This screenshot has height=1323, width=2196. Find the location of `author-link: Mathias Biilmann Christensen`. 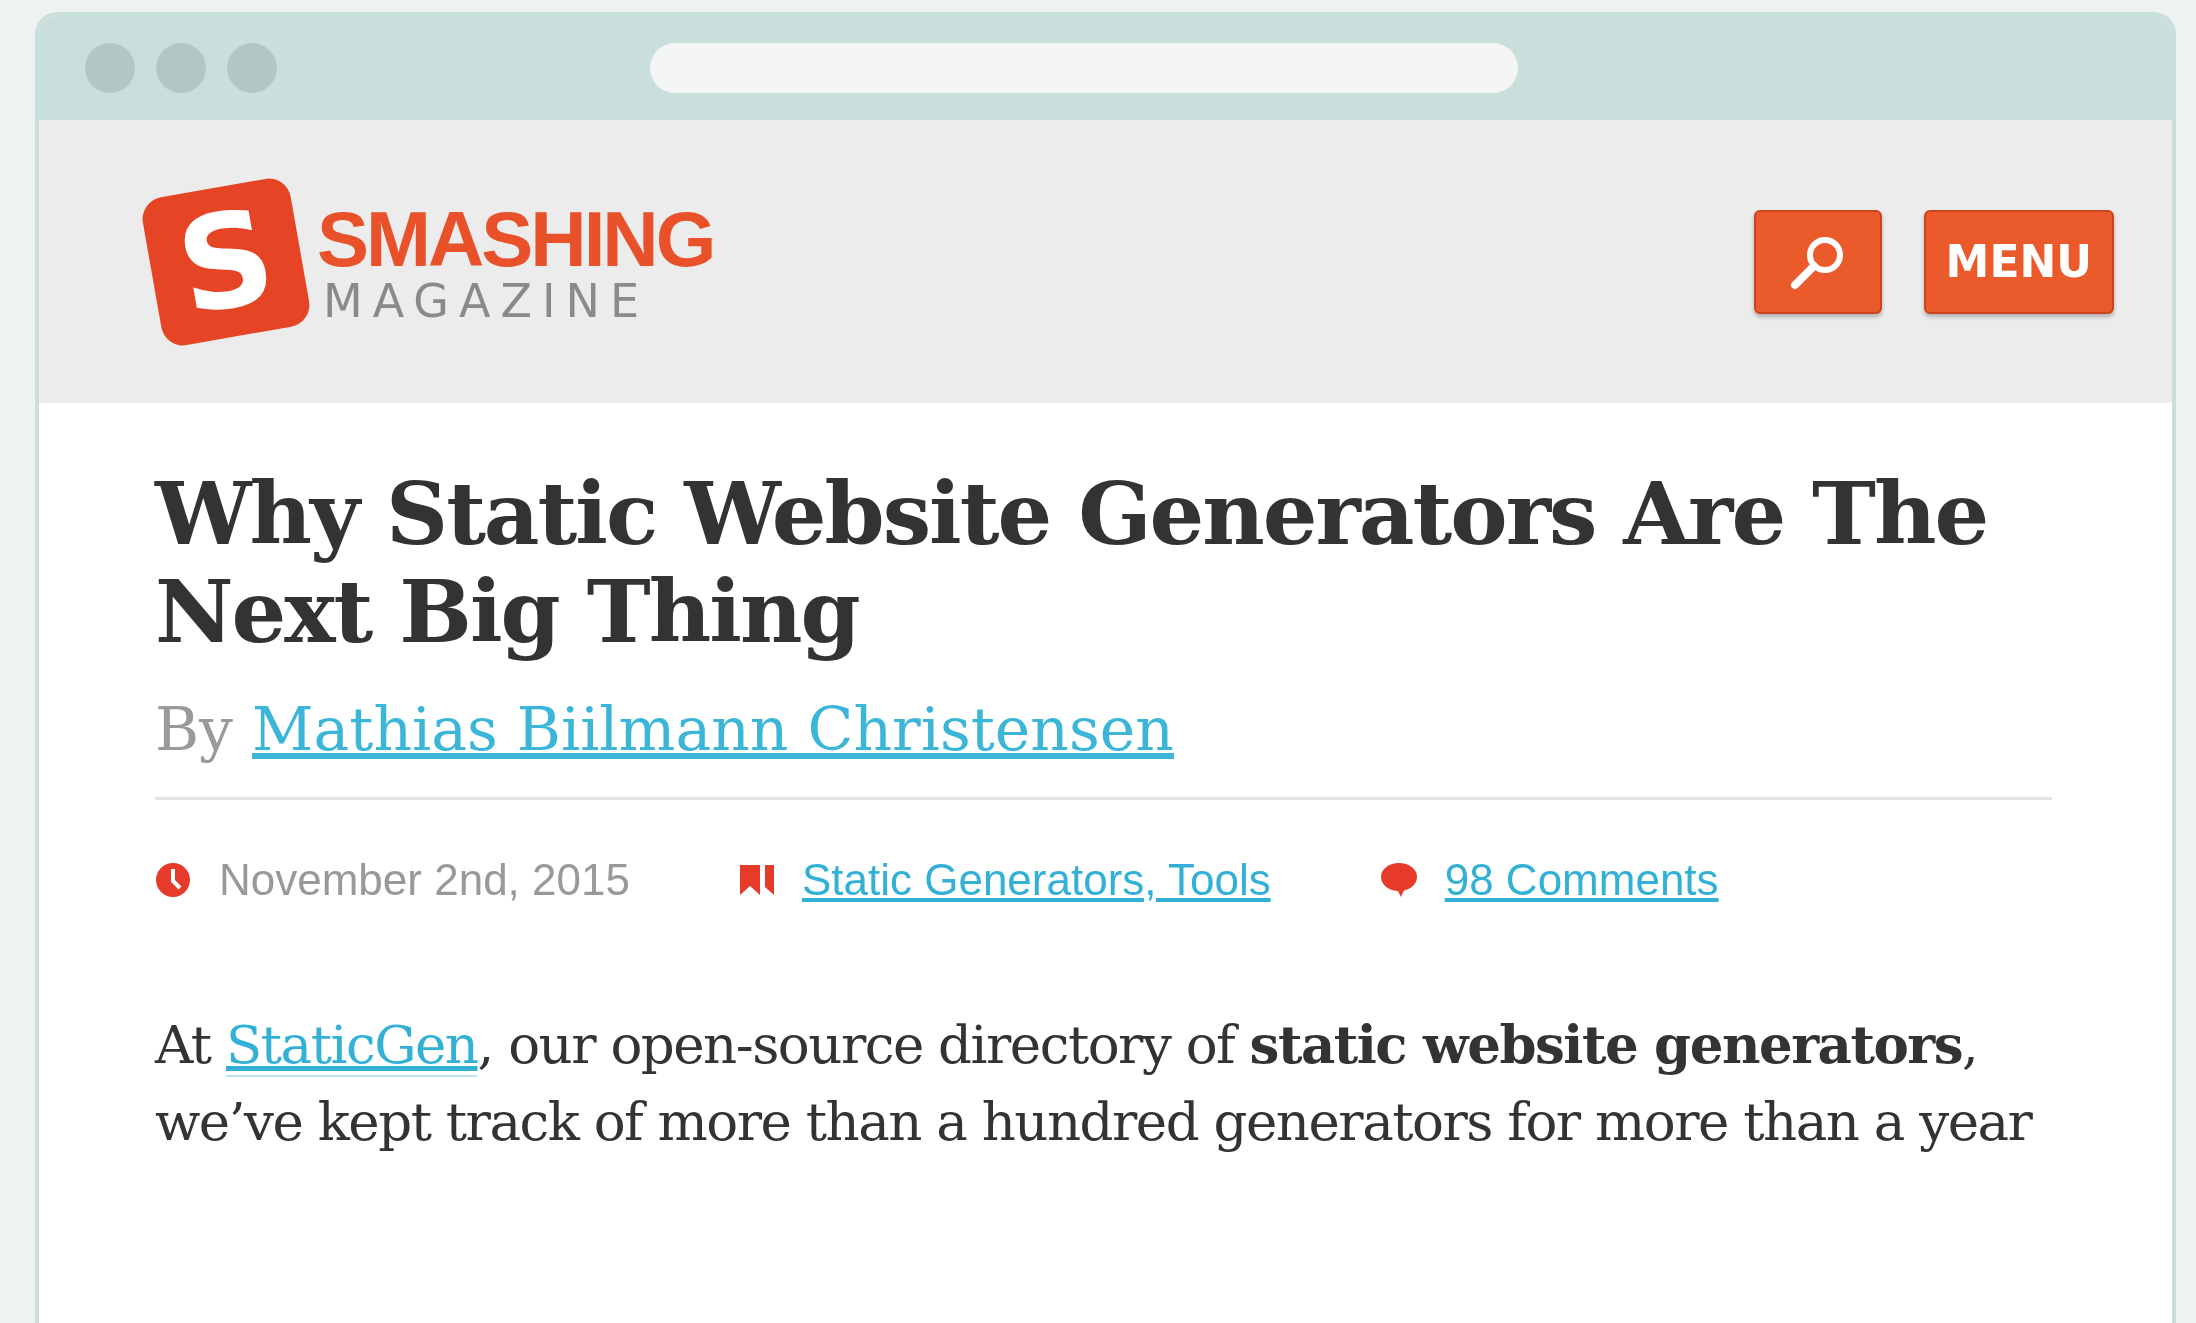

author-link: Mathias Biilmann Christensen is located at coordinates (713, 729).